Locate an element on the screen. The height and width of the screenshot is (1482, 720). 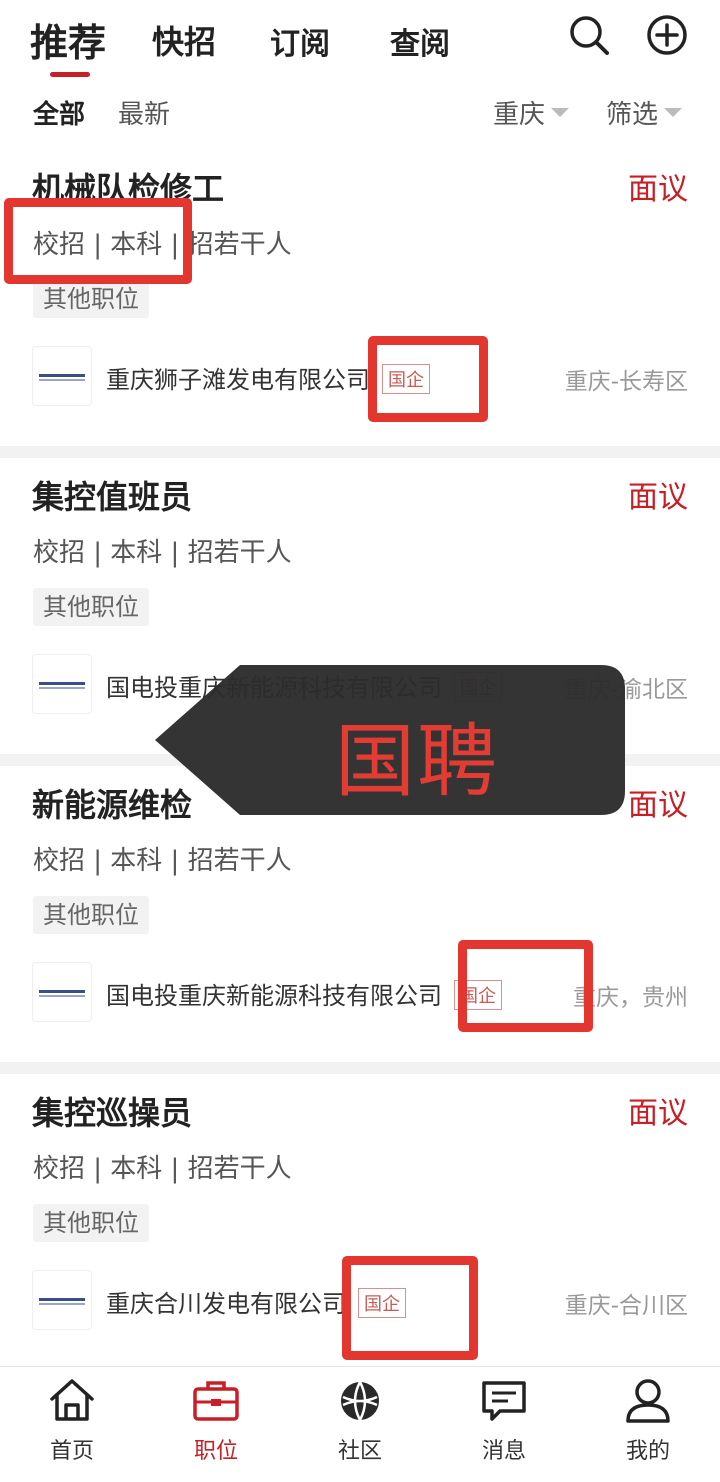
plus-circle-icon is located at coordinates (667, 35).